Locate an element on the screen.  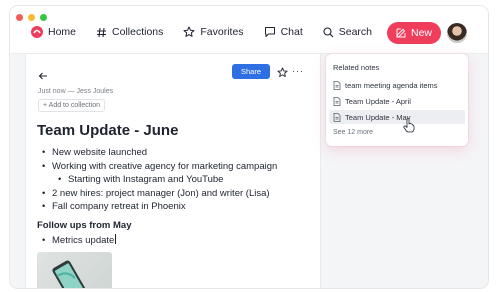
list-item: New website launched is located at coordinates (159, 153).